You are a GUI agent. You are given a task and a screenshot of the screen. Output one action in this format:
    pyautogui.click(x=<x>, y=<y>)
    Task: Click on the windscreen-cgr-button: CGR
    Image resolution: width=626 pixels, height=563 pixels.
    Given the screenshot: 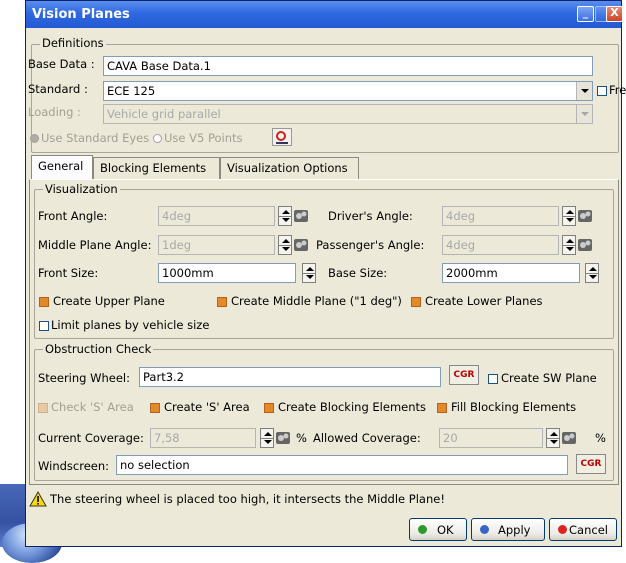 What is the action you would take?
    pyautogui.click(x=591, y=464)
    